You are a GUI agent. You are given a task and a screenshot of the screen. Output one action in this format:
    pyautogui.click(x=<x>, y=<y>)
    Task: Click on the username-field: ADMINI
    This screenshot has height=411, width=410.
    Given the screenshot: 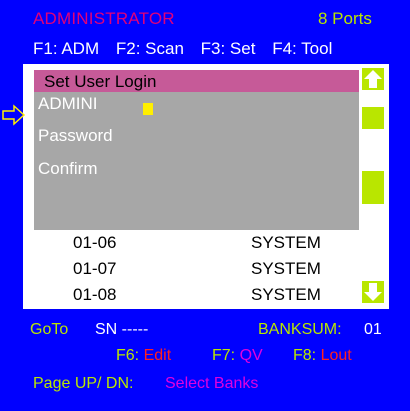 What is the action you would take?
    pyautogui.click(x=68, y=104)
    